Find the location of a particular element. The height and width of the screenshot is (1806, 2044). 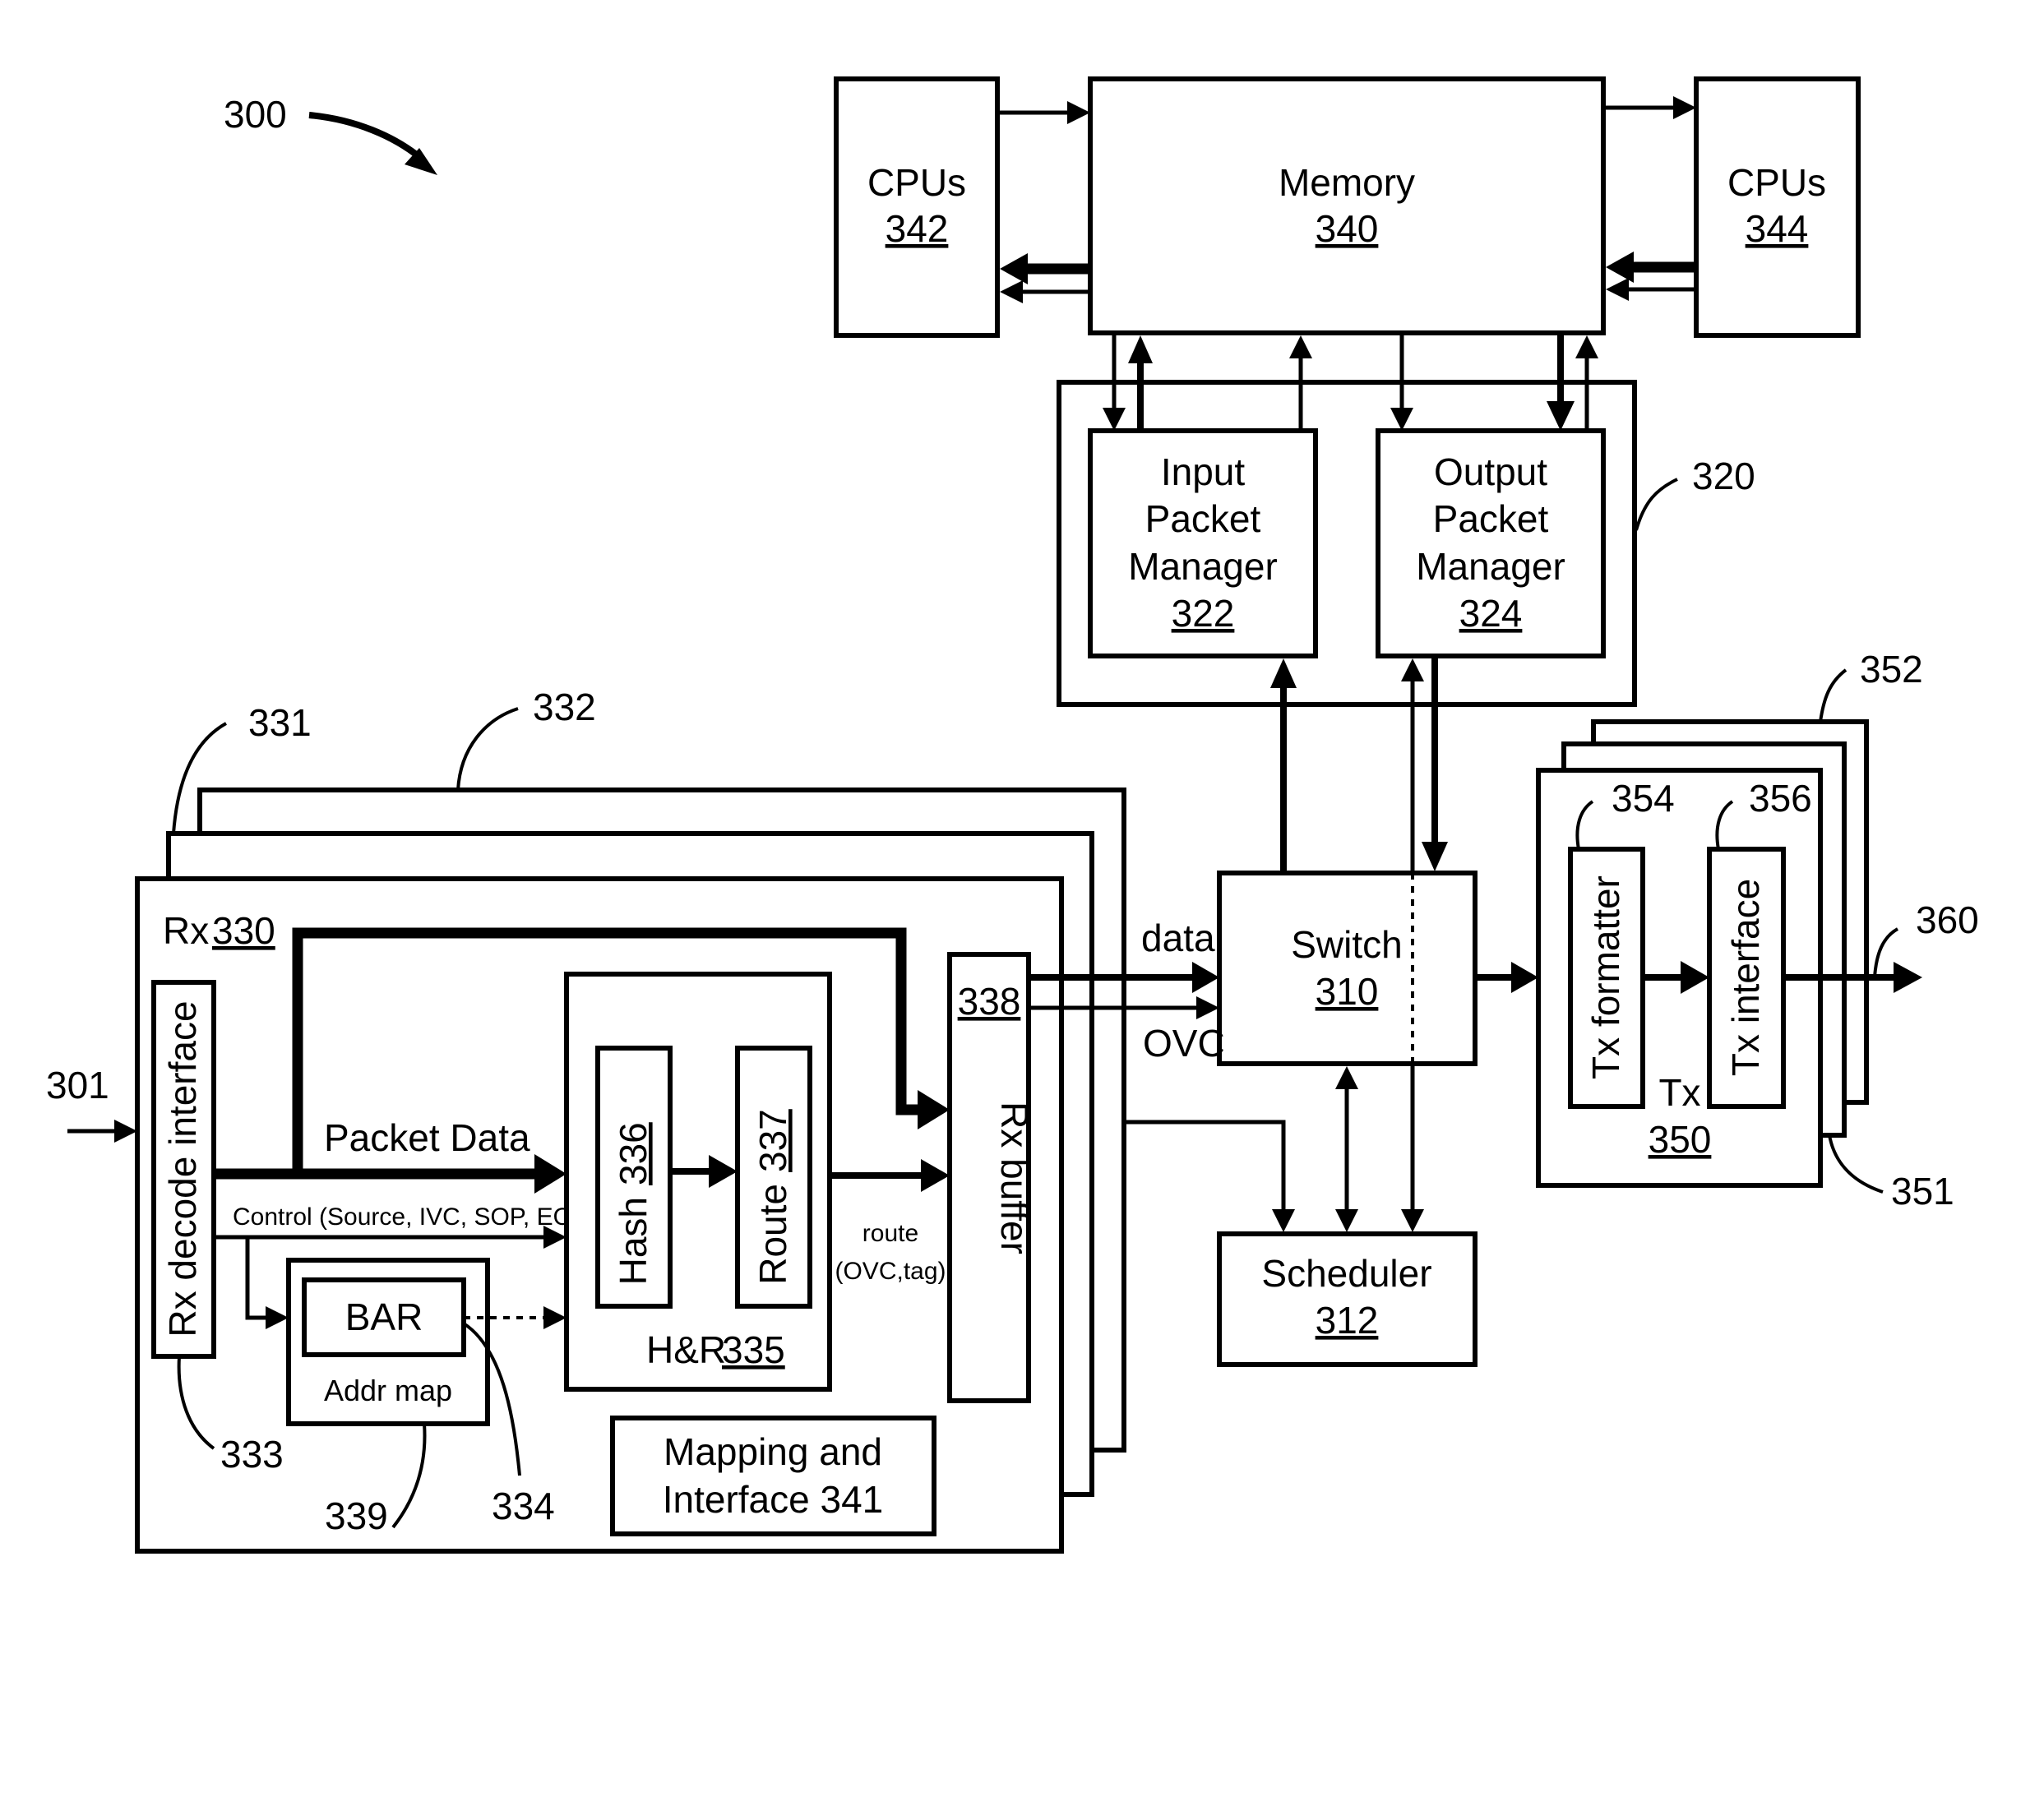

rx-title-text: Rx is located at coordinates (186, 930).